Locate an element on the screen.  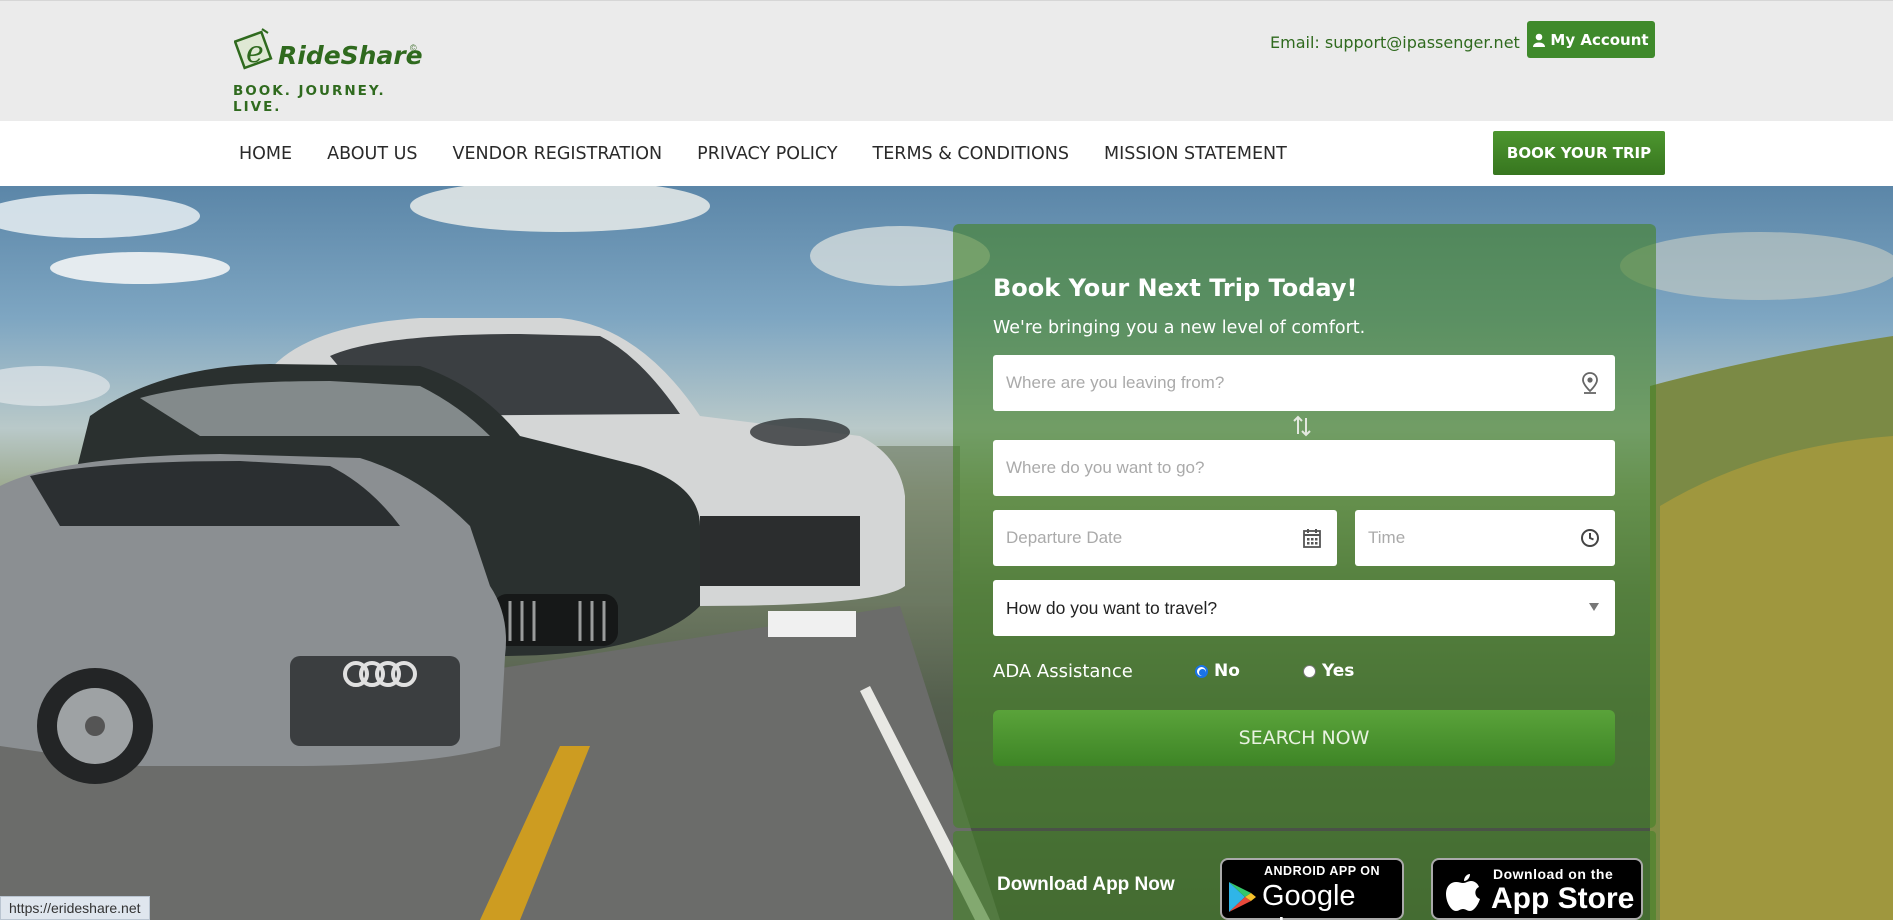
ada-yes-radio: Yes is located at coordinates (1328, 671).